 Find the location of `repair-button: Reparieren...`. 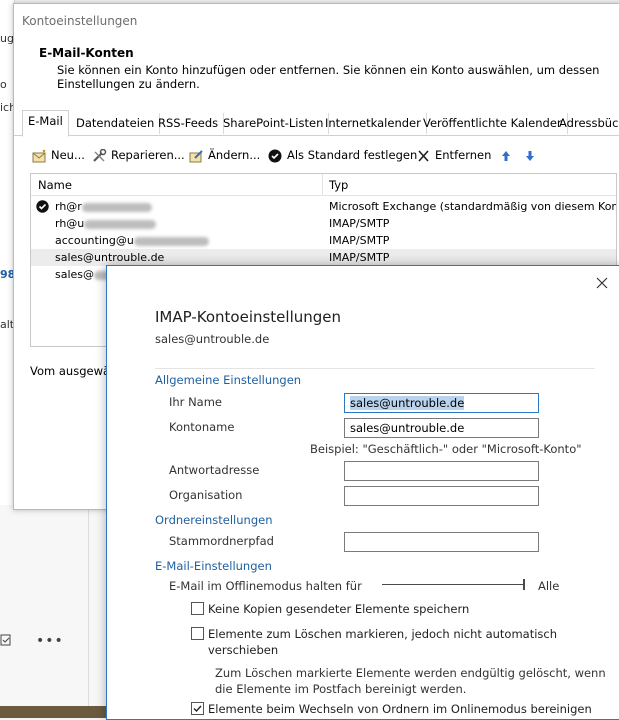

repair-button: Reparieren... is located at coordinates (138, 155).